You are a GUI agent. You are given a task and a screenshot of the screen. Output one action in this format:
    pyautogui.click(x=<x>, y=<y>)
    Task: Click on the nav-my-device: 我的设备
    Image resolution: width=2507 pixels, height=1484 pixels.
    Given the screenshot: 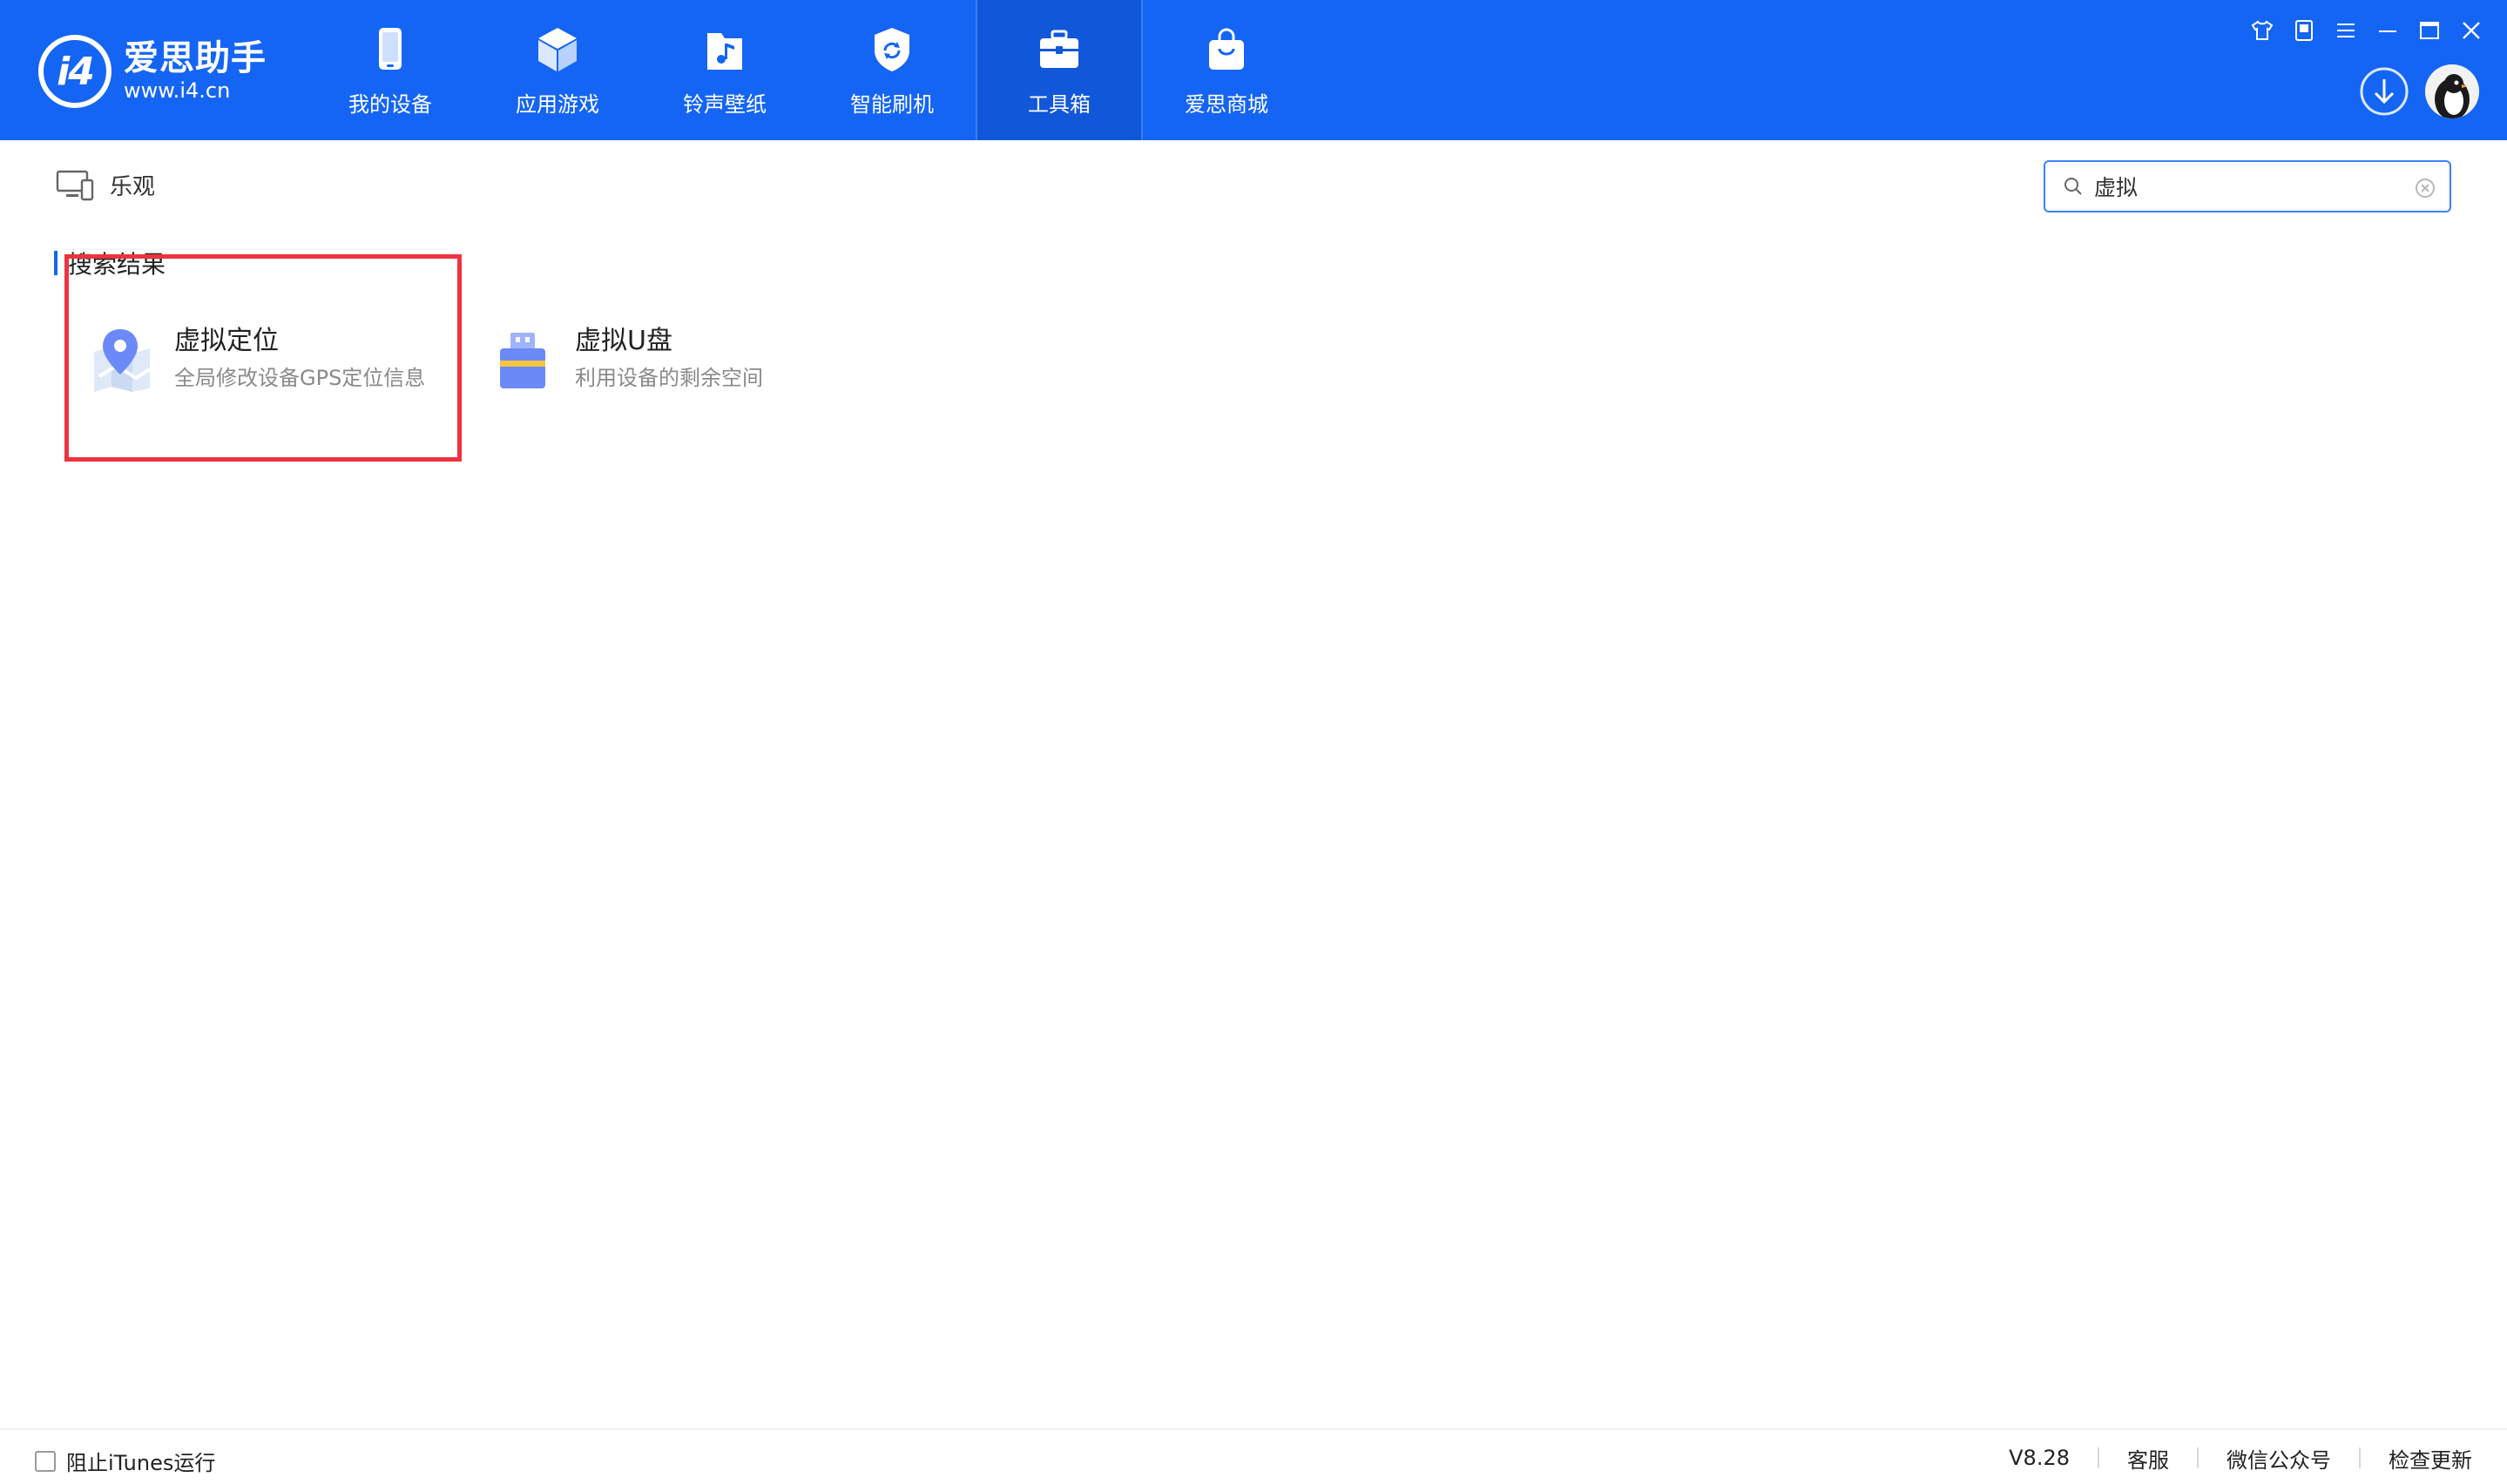 What is the action you would take?
    pyautogui.click(x=390, y=70)
    